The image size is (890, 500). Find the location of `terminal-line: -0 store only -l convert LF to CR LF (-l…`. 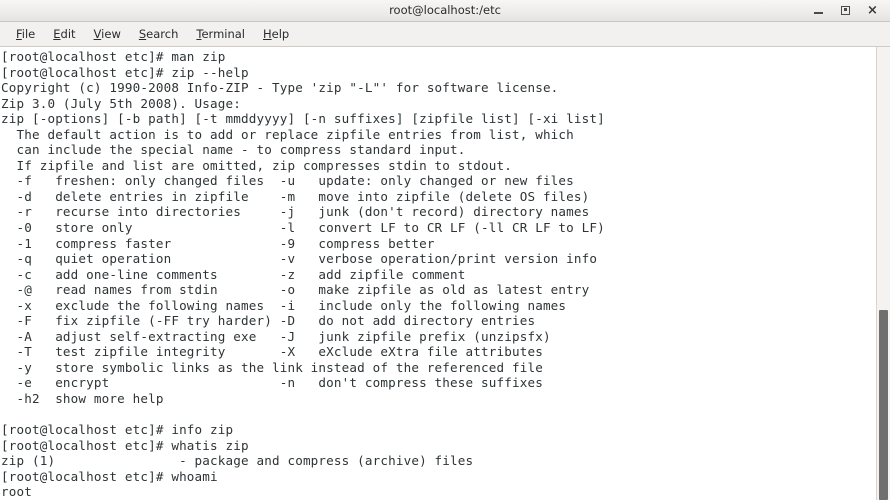

terminal-line: -0 store only -l convert LF to CR LF (-l… is located at coordinates (303, 228).